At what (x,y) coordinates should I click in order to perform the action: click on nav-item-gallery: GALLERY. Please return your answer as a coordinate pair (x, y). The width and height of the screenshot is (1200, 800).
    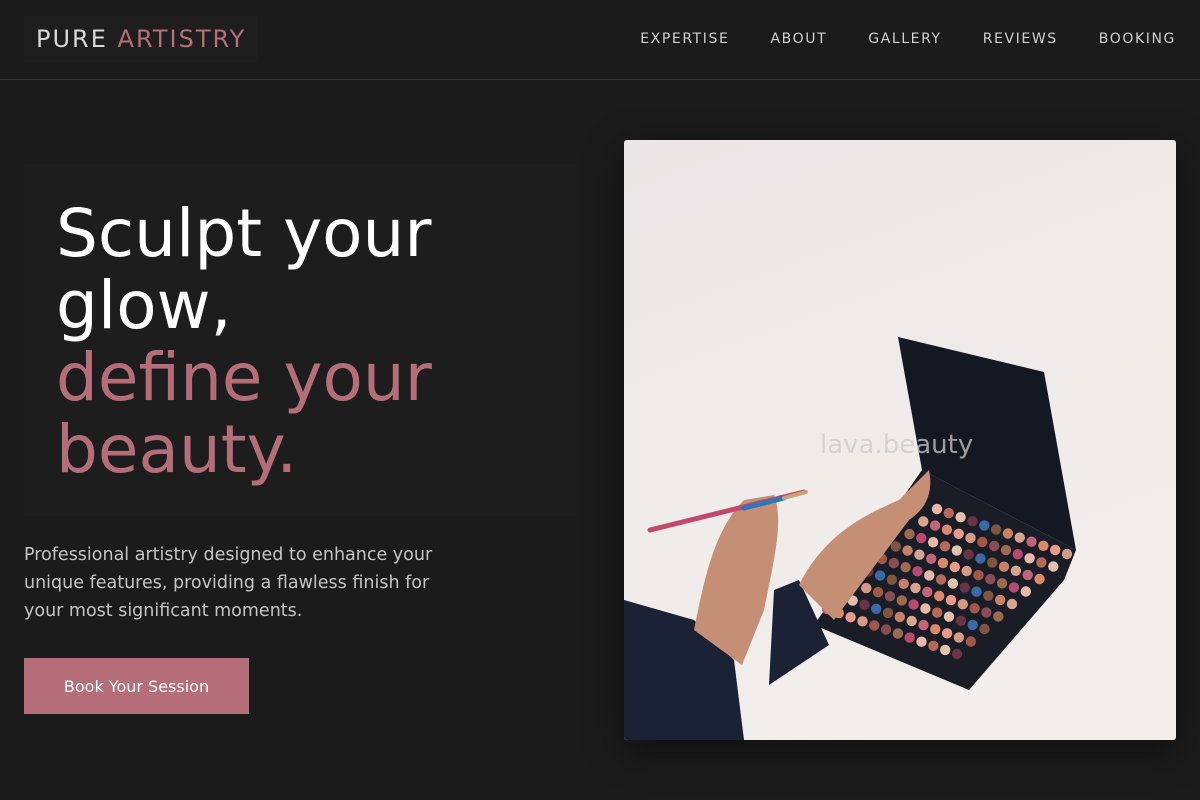
    Looking at the image, I should click on (904, 39).